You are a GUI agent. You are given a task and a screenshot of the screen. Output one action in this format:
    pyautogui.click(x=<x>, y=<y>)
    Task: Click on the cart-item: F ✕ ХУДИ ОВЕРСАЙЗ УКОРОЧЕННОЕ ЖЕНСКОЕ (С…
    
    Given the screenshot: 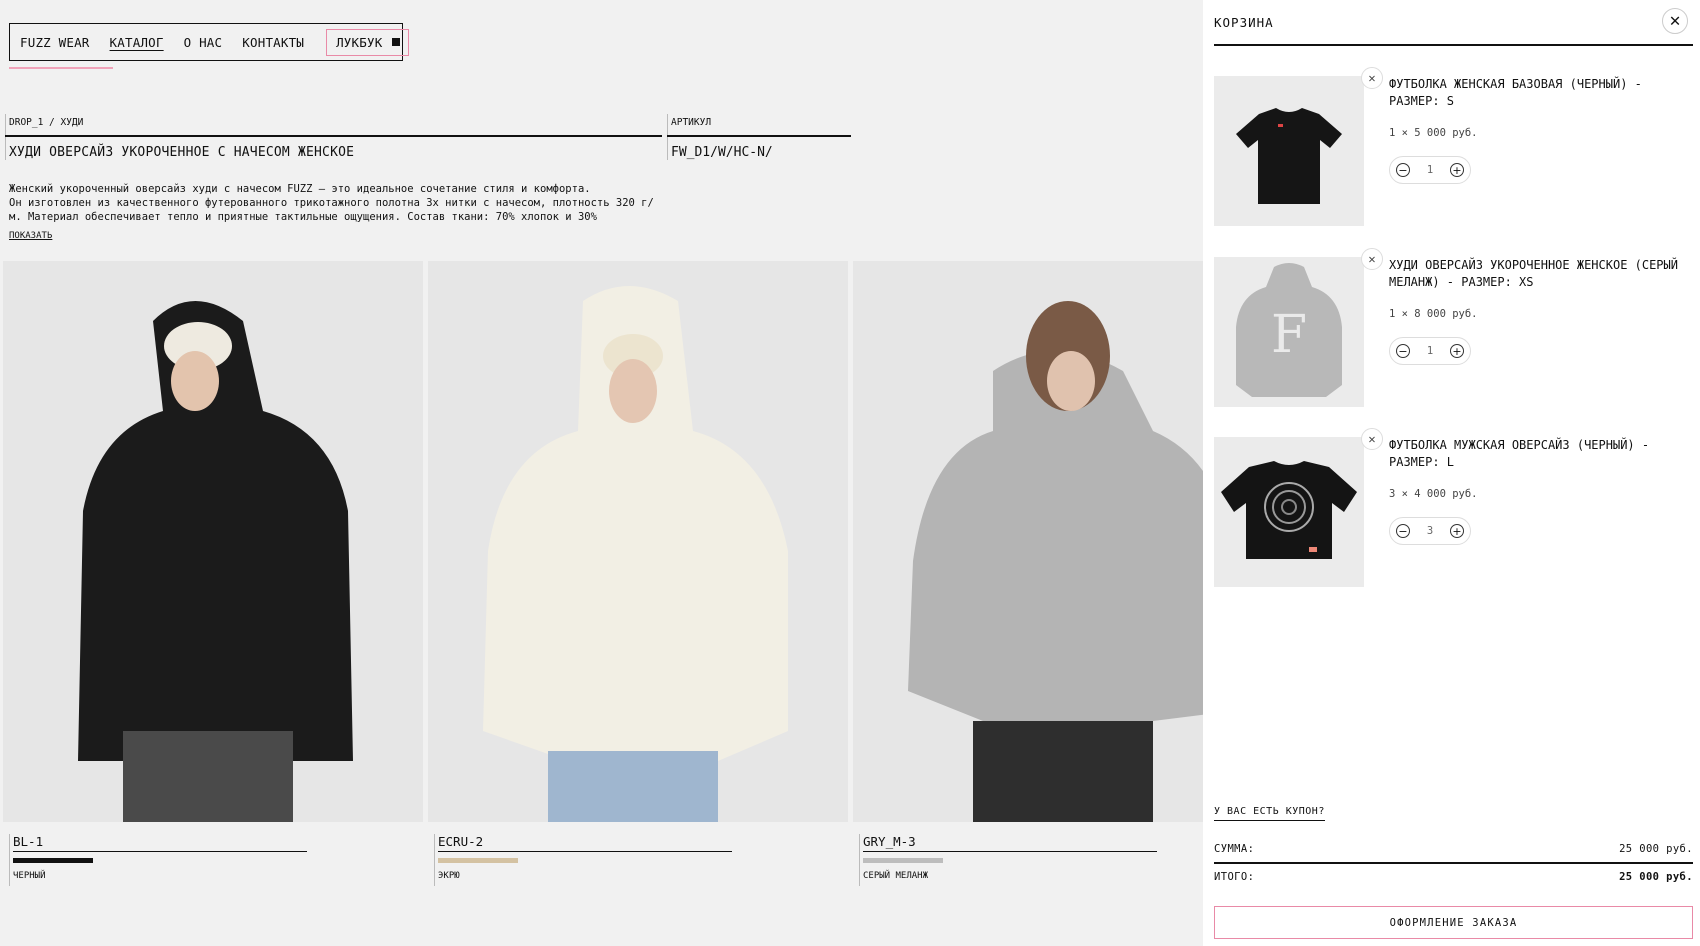 What is the action you would take?
    pyautogui.click(x=1453, y=327)
    